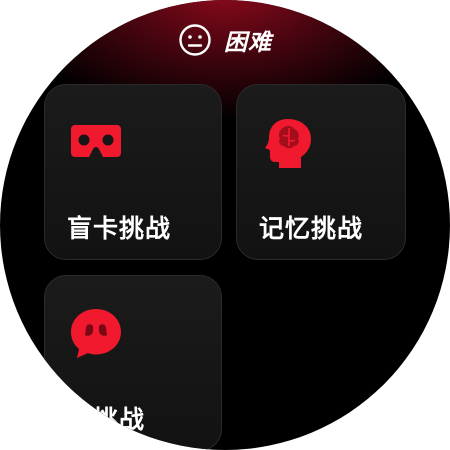 This screenshot has width=450, height=450. Describe the element at coordinates (195, 40) in the screenshot. I see `neutral-face-icon` at that location.